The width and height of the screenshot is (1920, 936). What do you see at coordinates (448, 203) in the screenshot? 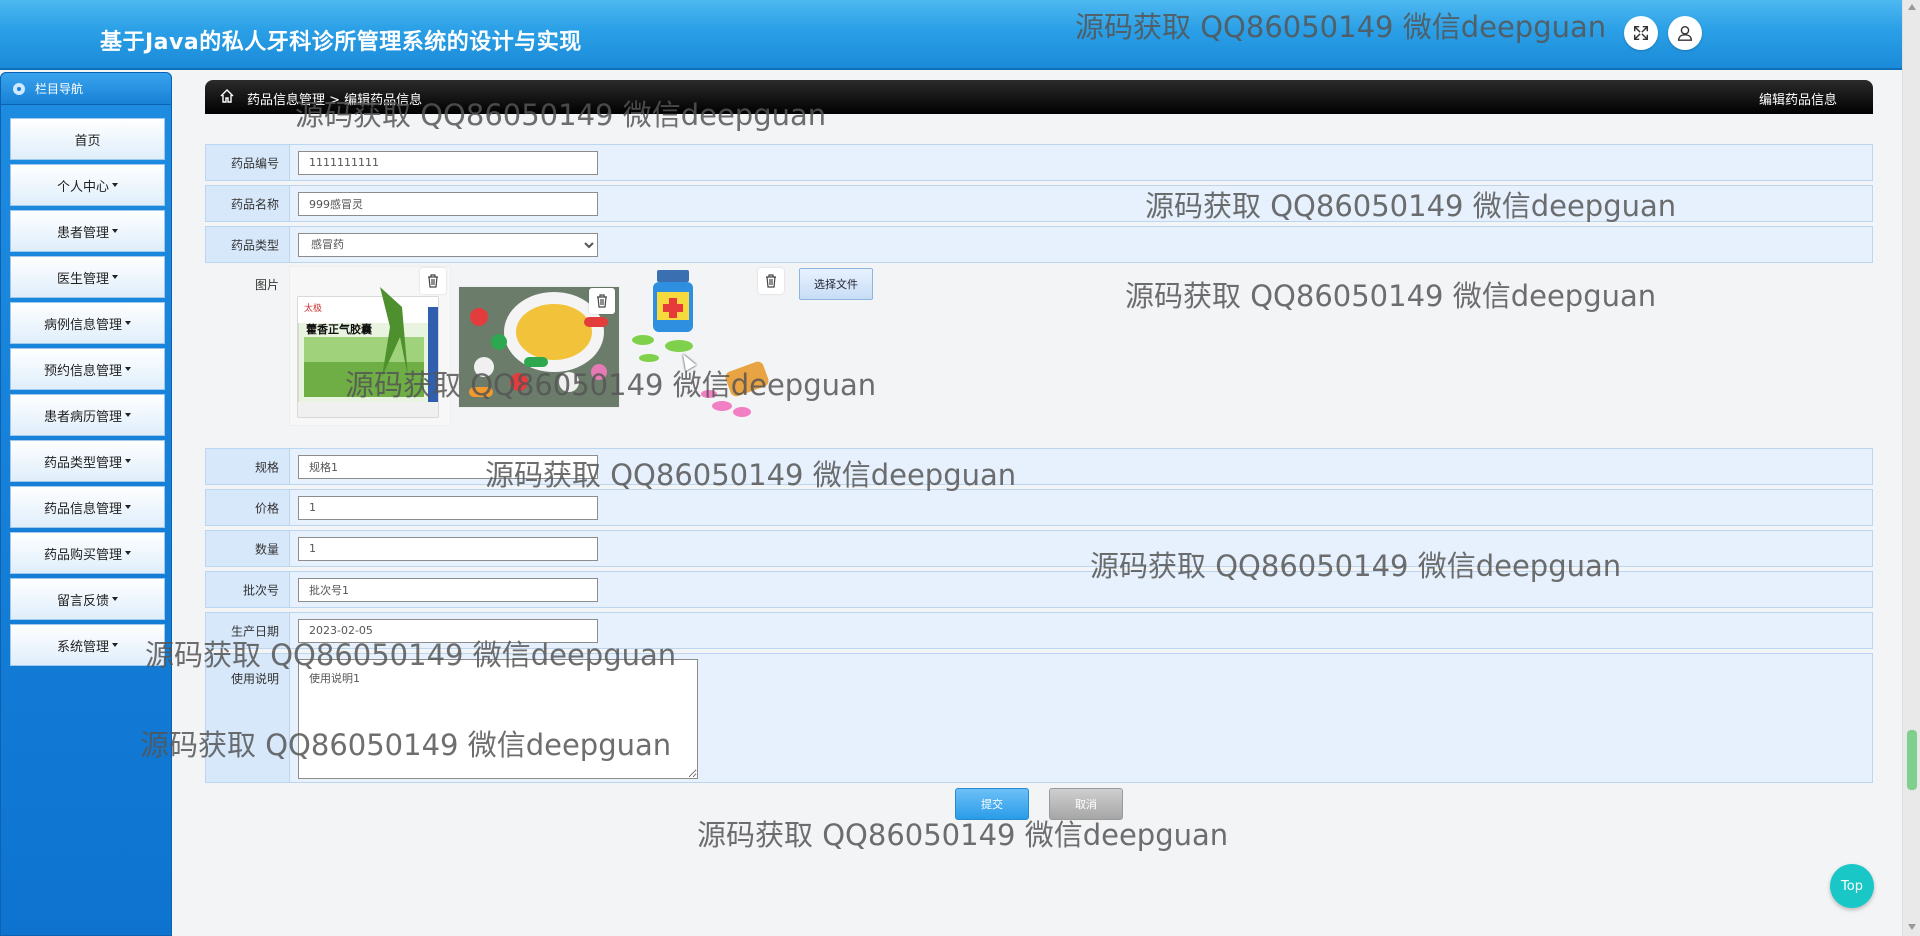
I see `name-input` at bounding box center [448, 203].